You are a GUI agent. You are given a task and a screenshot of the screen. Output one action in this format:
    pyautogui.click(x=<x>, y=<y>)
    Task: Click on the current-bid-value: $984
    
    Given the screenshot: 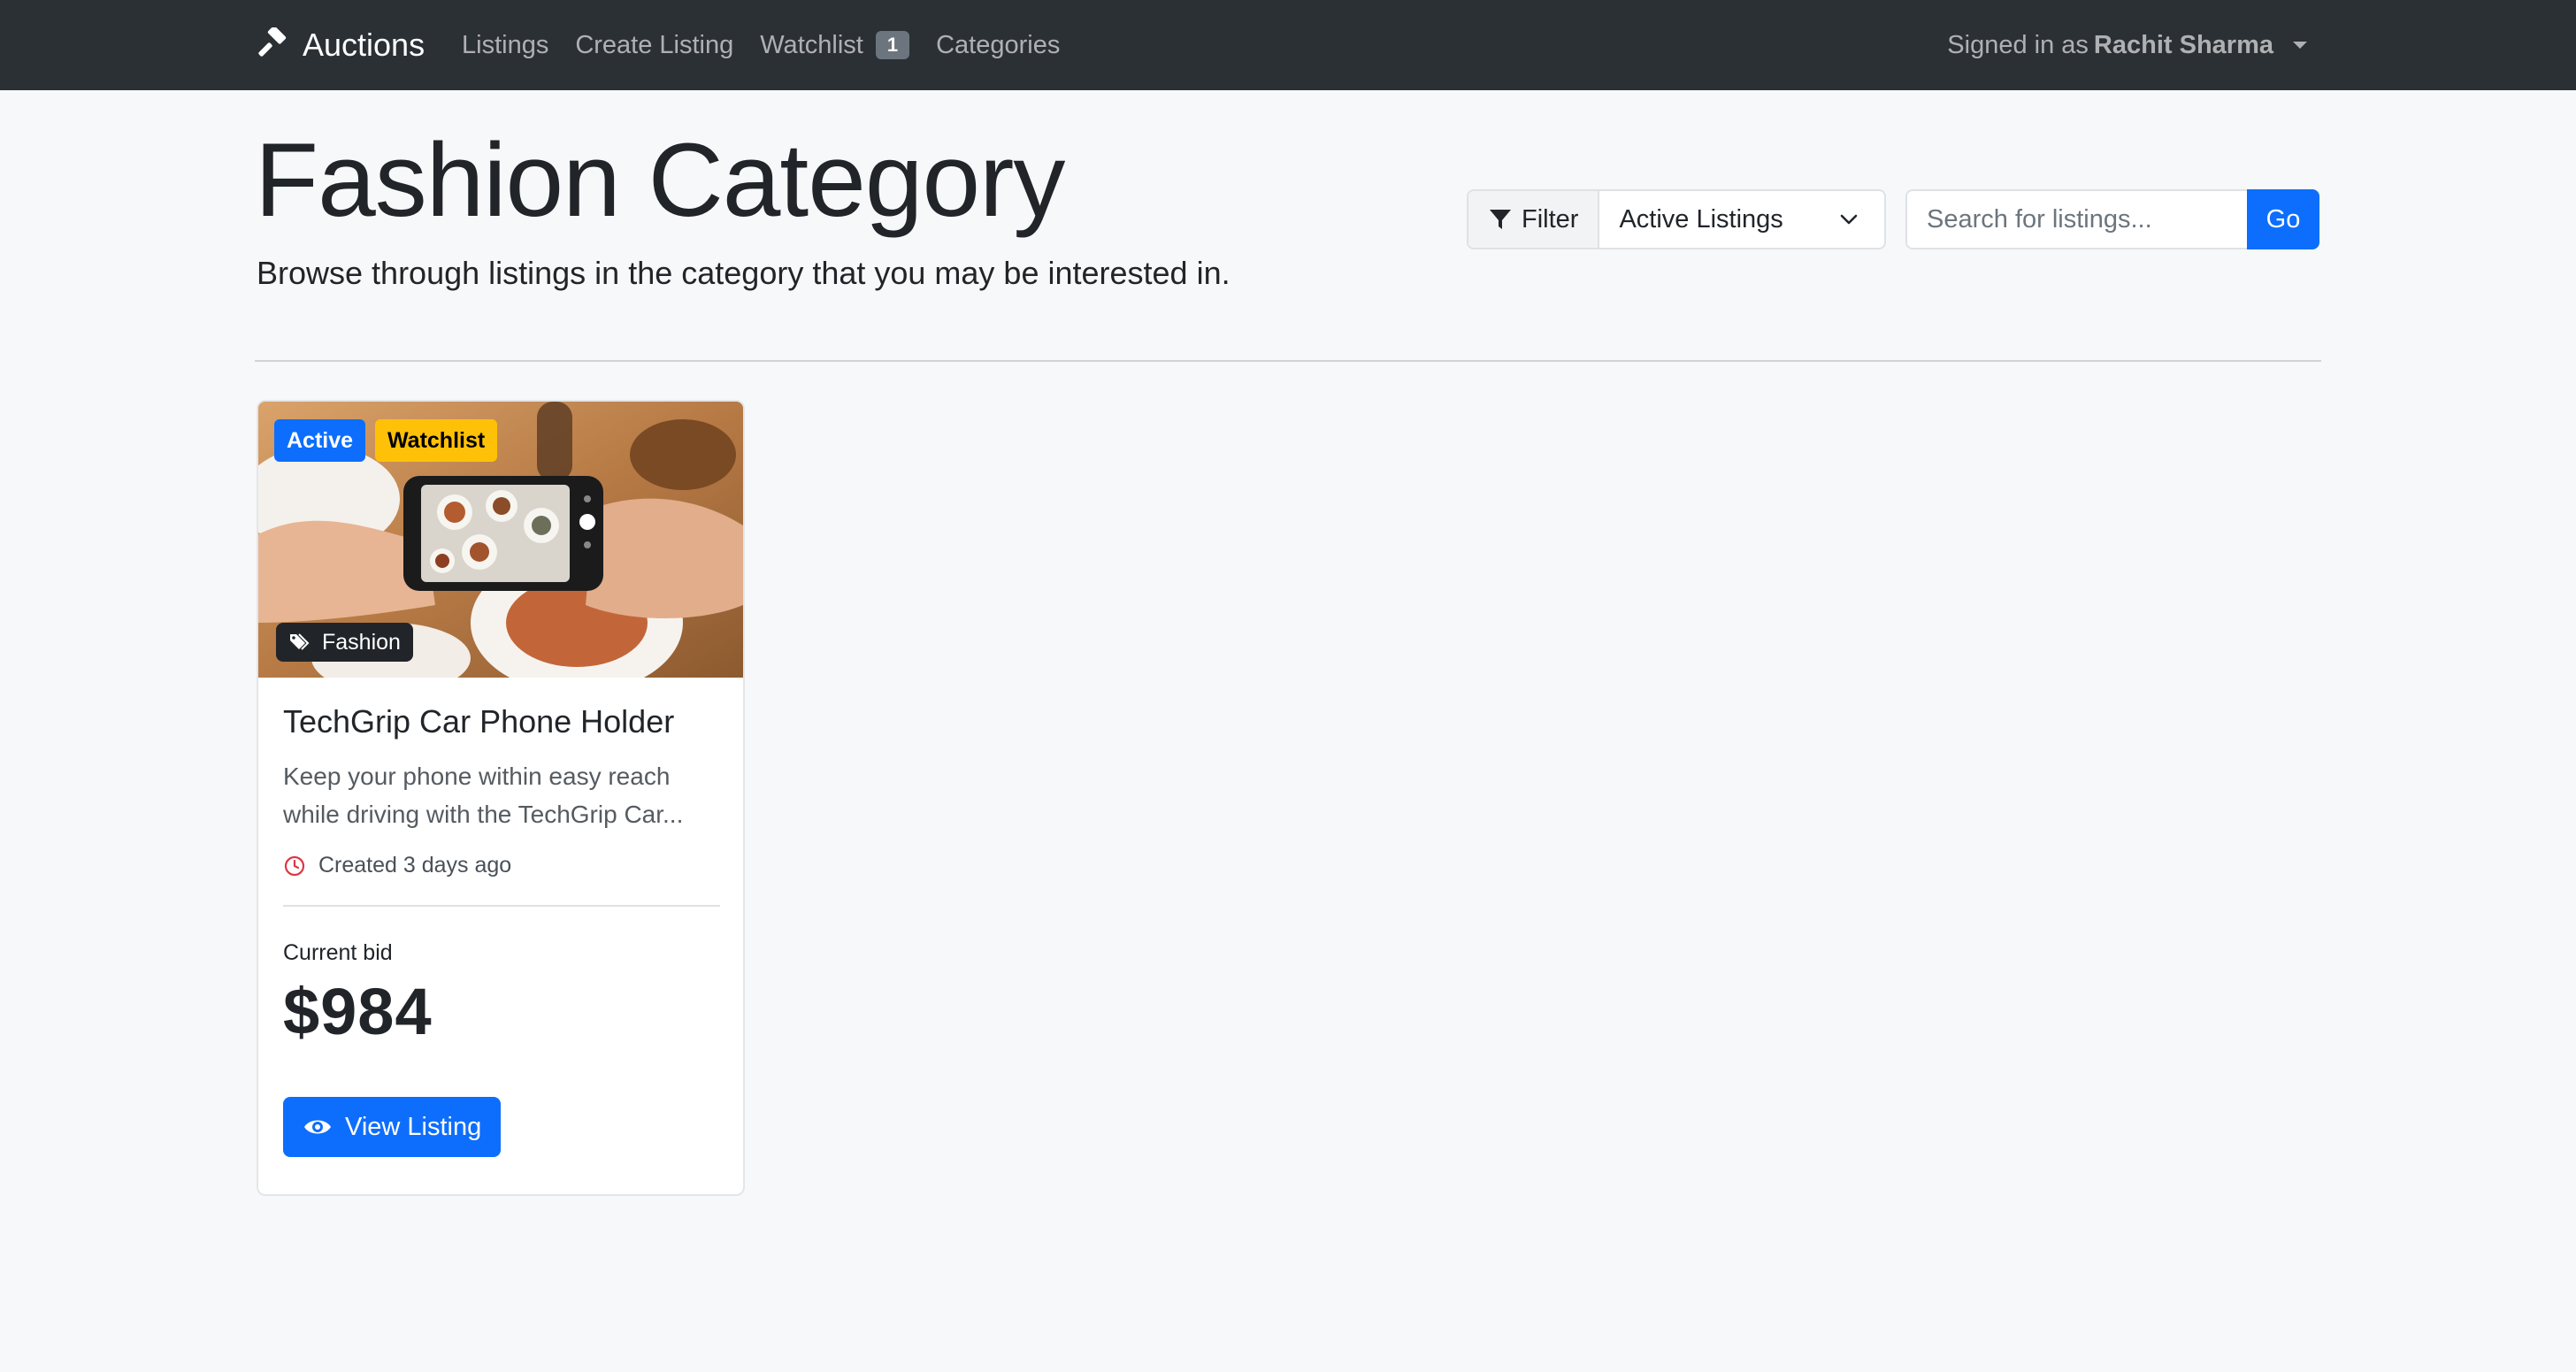 What is the action you would take?
    pyautogui.click(x=358, y=1011)
    